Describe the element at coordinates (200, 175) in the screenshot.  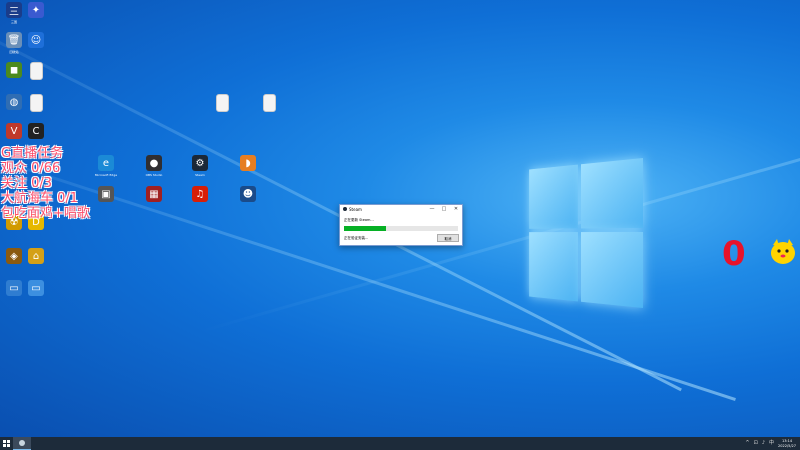
I see `desktop-icon-label: Steam` at that location.